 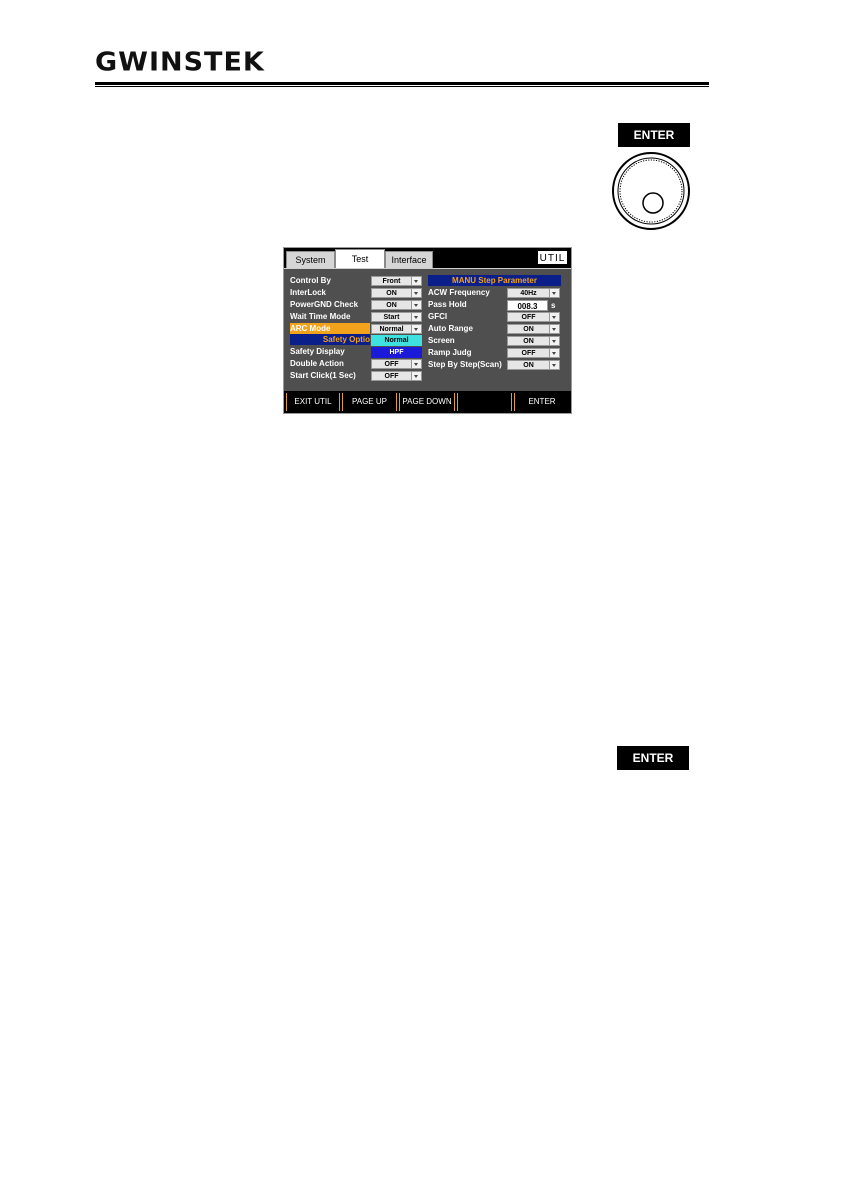 What do you see at coordinates (369, 402) in the screenshot?
I see `softkey-page-up: PAGE UP` at bounding box center [369, 402].